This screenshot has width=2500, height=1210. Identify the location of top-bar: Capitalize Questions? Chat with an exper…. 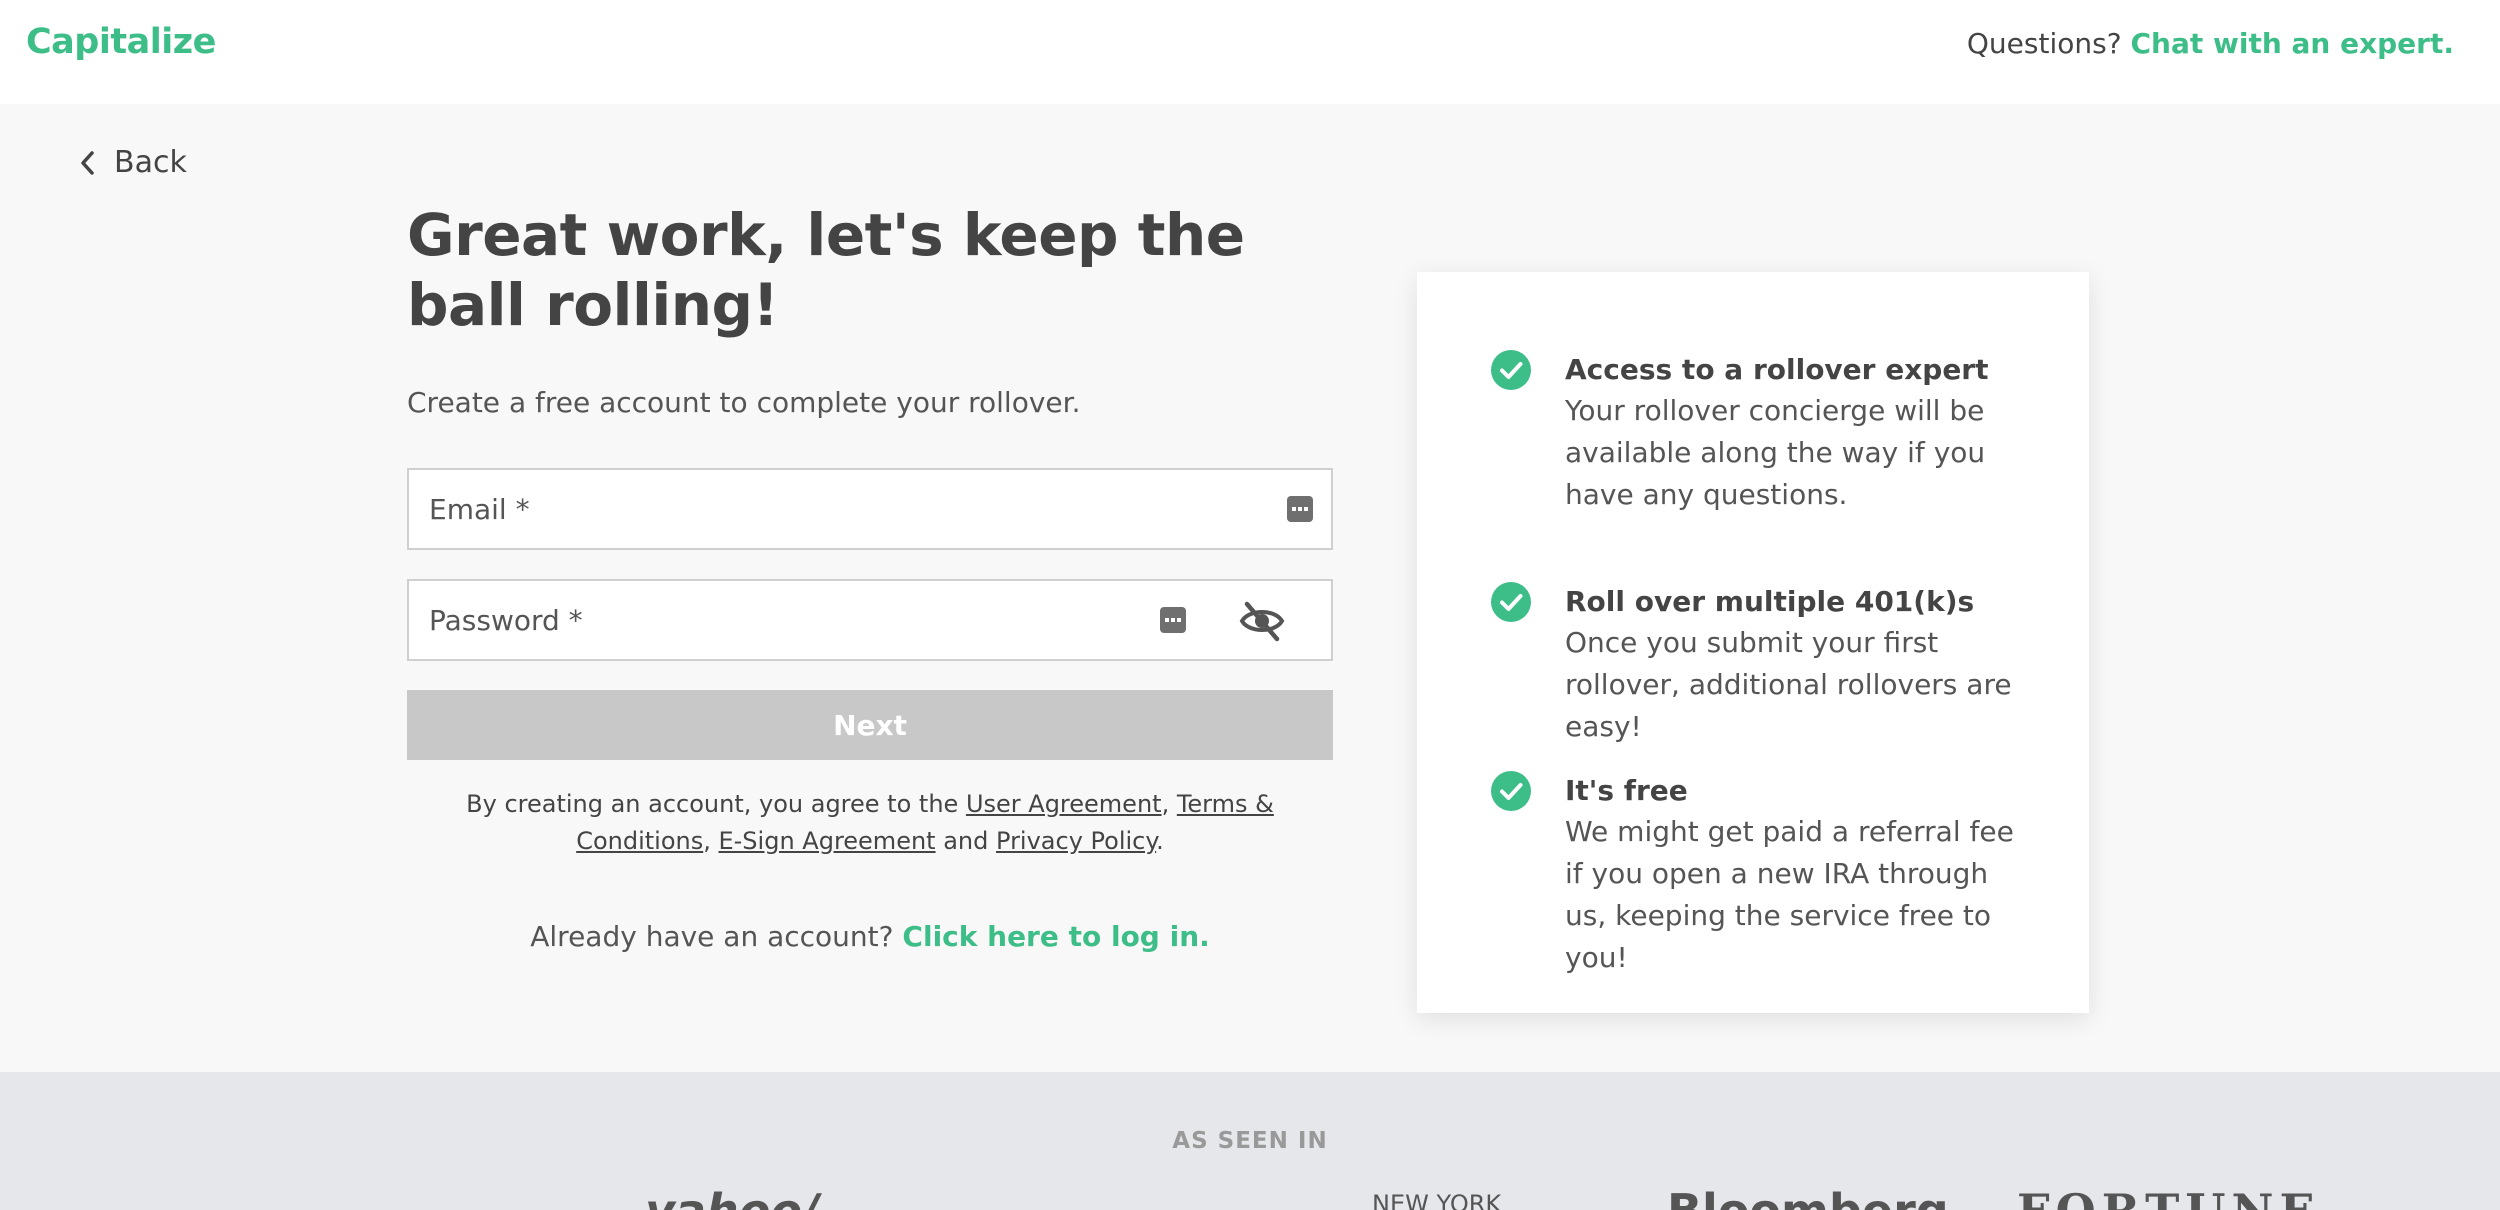
(1250, 52).